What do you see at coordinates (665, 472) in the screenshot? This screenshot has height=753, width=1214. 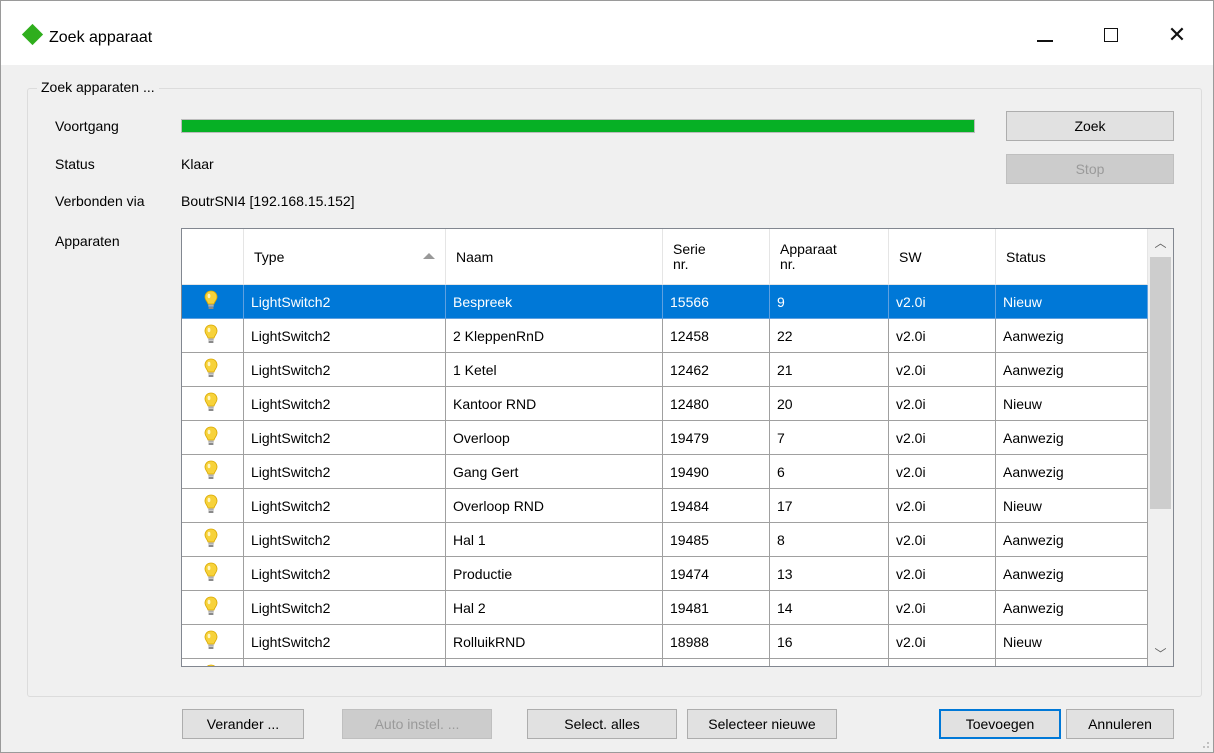 I see `table-row: LightSwitch2 Gang Gert 19490 6 v2.0i Aanwezig` at bounding box center [665, 472].